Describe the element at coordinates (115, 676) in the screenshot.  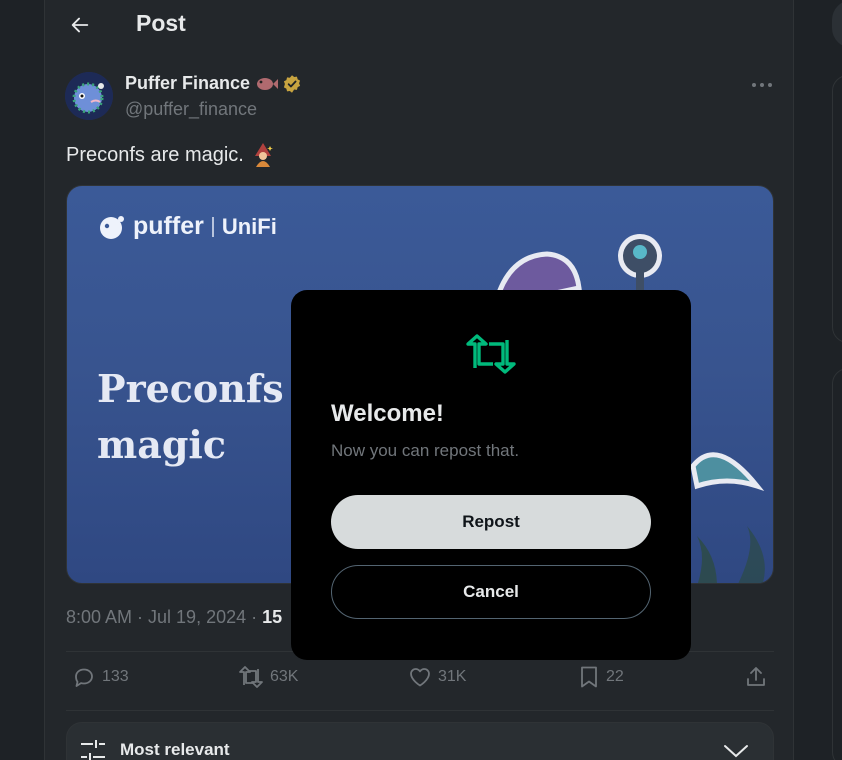
I see `reply-count: 133` at that location.